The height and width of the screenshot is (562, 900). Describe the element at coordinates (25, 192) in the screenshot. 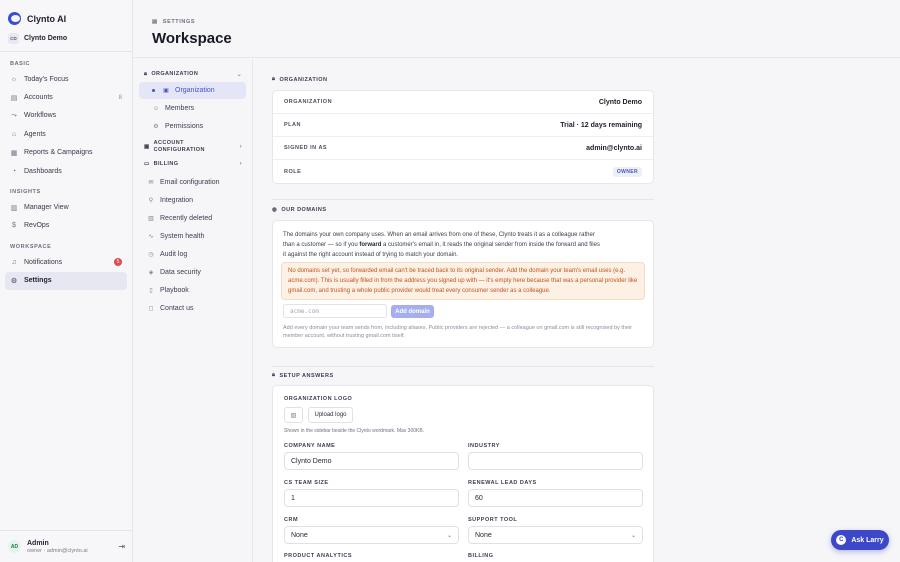

I see `nav-section-title: INSIGHTS` at that location.